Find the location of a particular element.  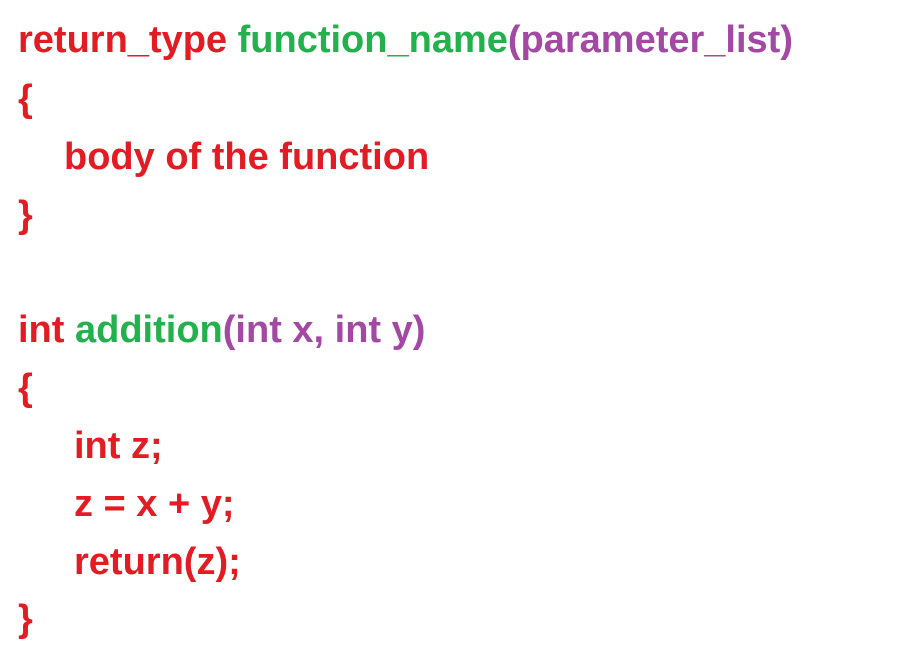

generic-return-type: return_type is located at coordinates (123, 40).